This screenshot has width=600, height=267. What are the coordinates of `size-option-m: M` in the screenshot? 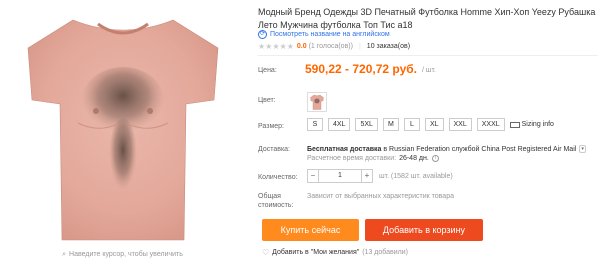 It's located at (390, 124).